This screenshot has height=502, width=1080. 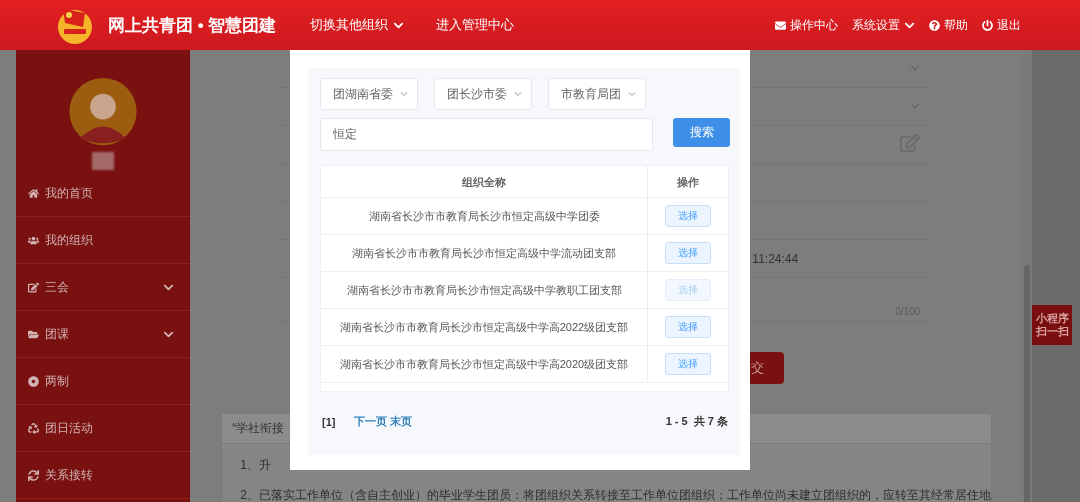 I want to click on nav-link: 切换其他组织, so click(x=357, y=25).